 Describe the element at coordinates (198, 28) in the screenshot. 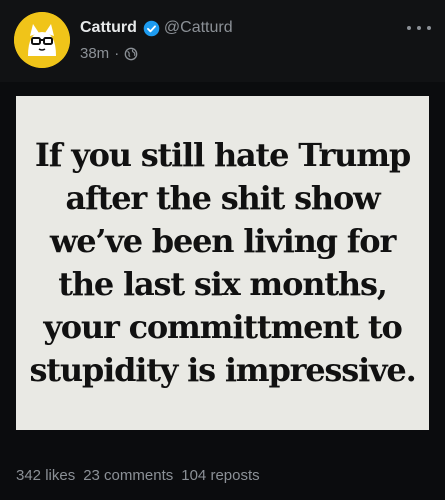

I see `author-handle: @Catturd` at that location.